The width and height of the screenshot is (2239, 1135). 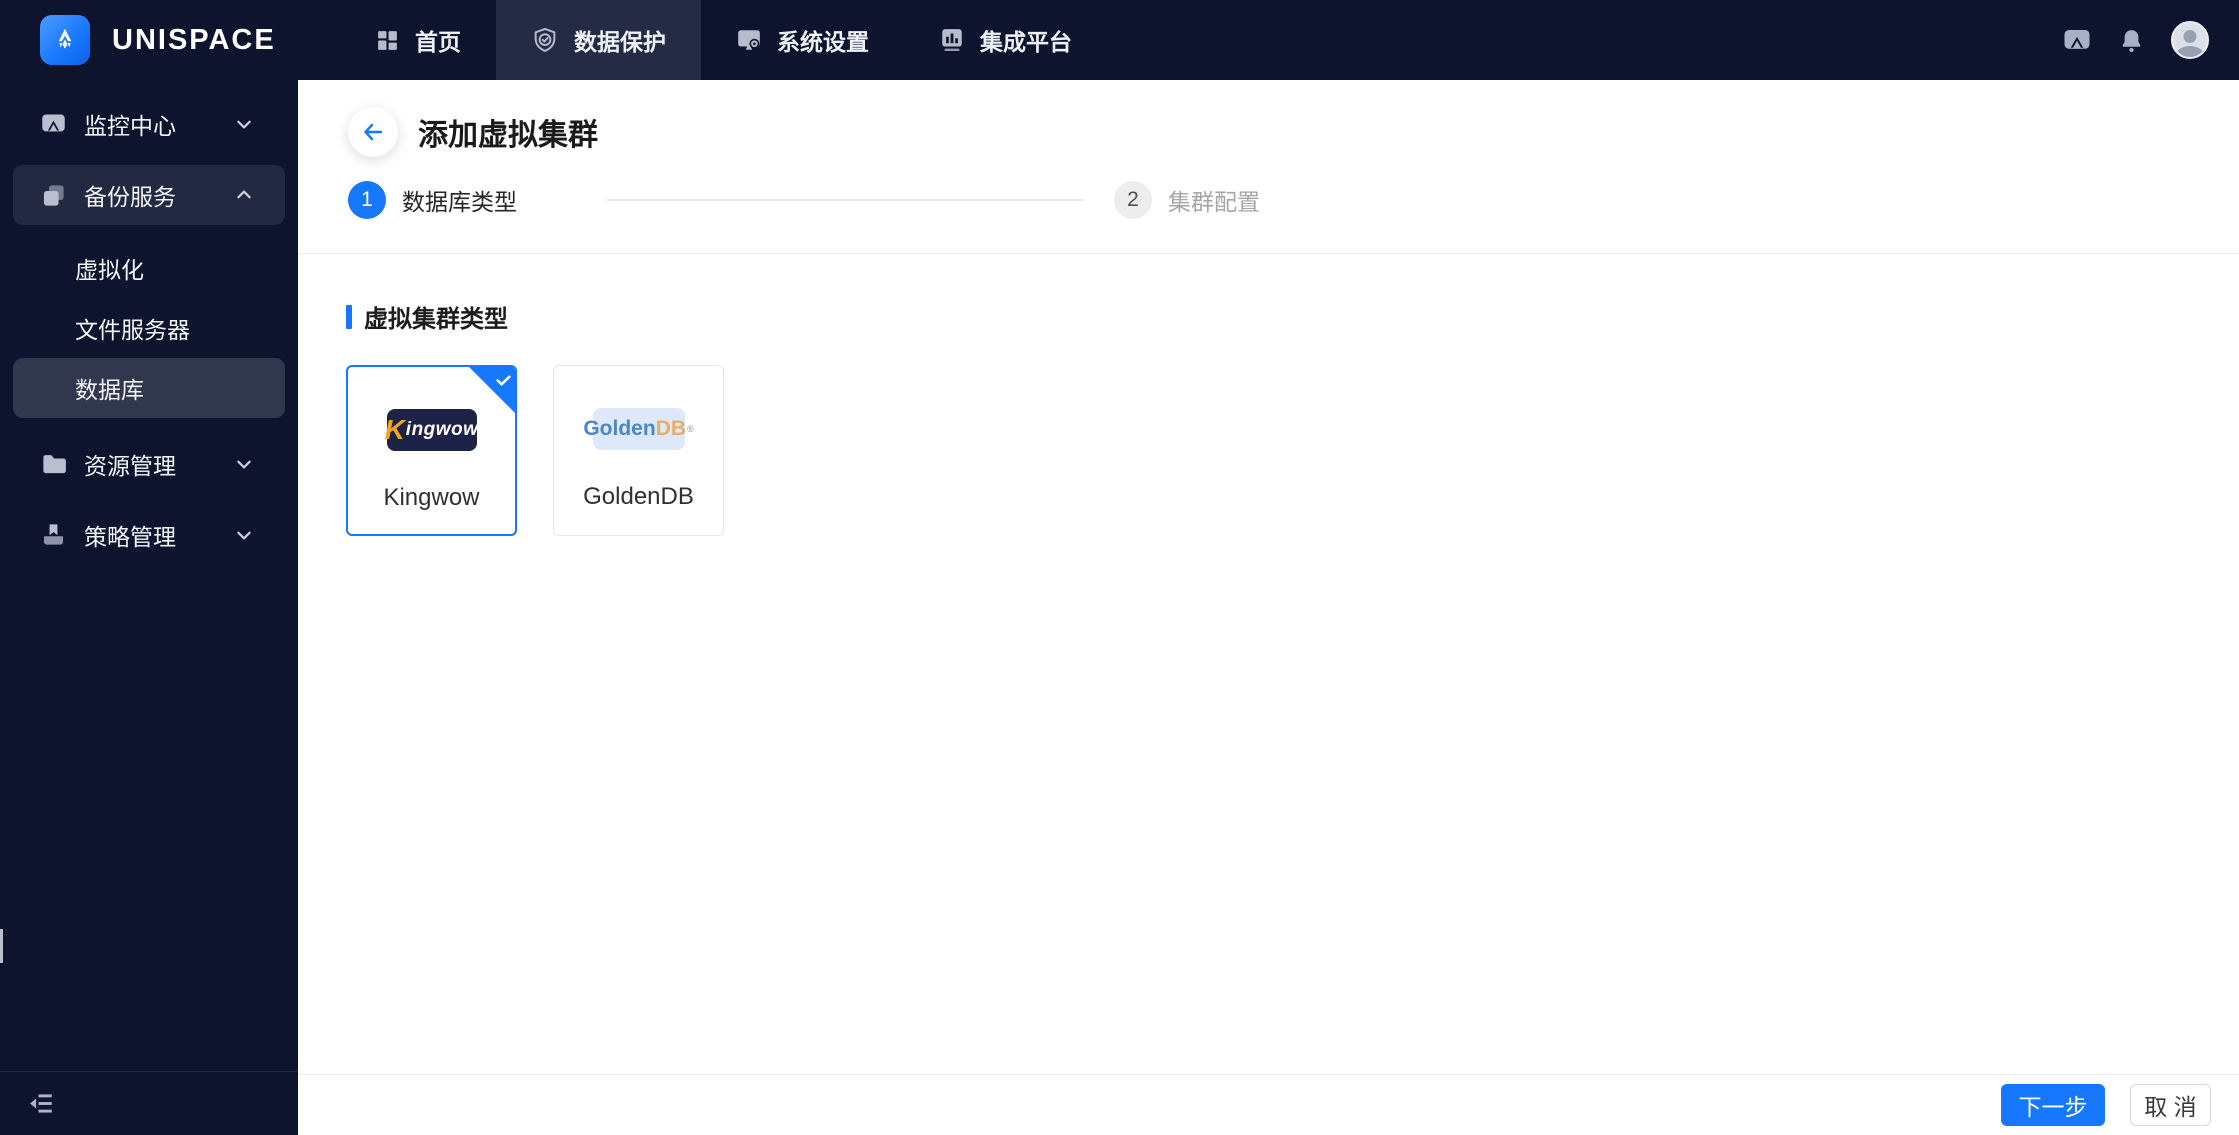 I want to click on unispace-logo-icon, so click(x=65, y=40).